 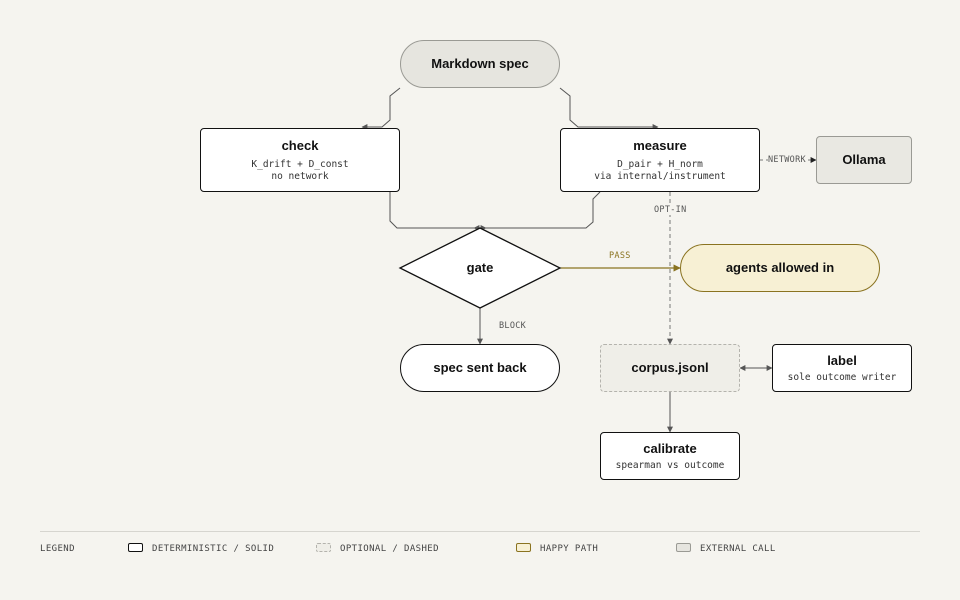 I want to click on node-check-sub1: K_drift + D_const, so click(x=300, y=164).